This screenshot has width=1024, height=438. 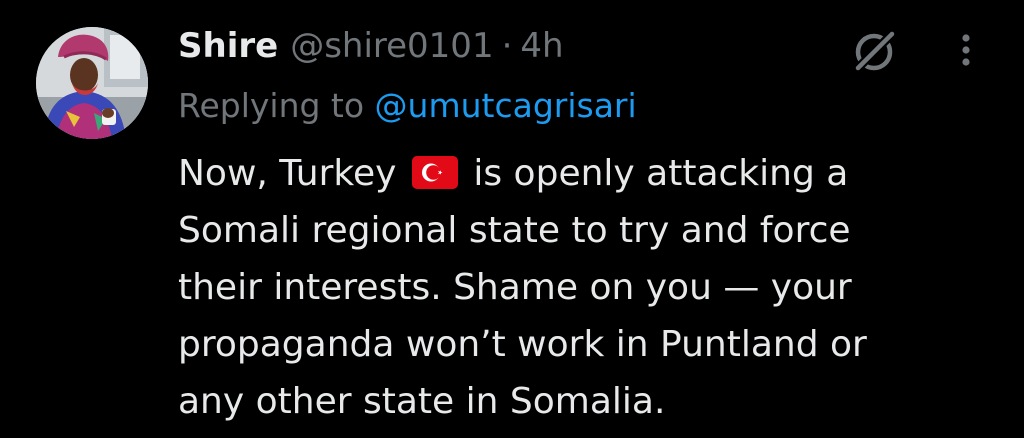 I want to click on tweet-line: Somali regional state to try and force, so click(x=514, y=230).